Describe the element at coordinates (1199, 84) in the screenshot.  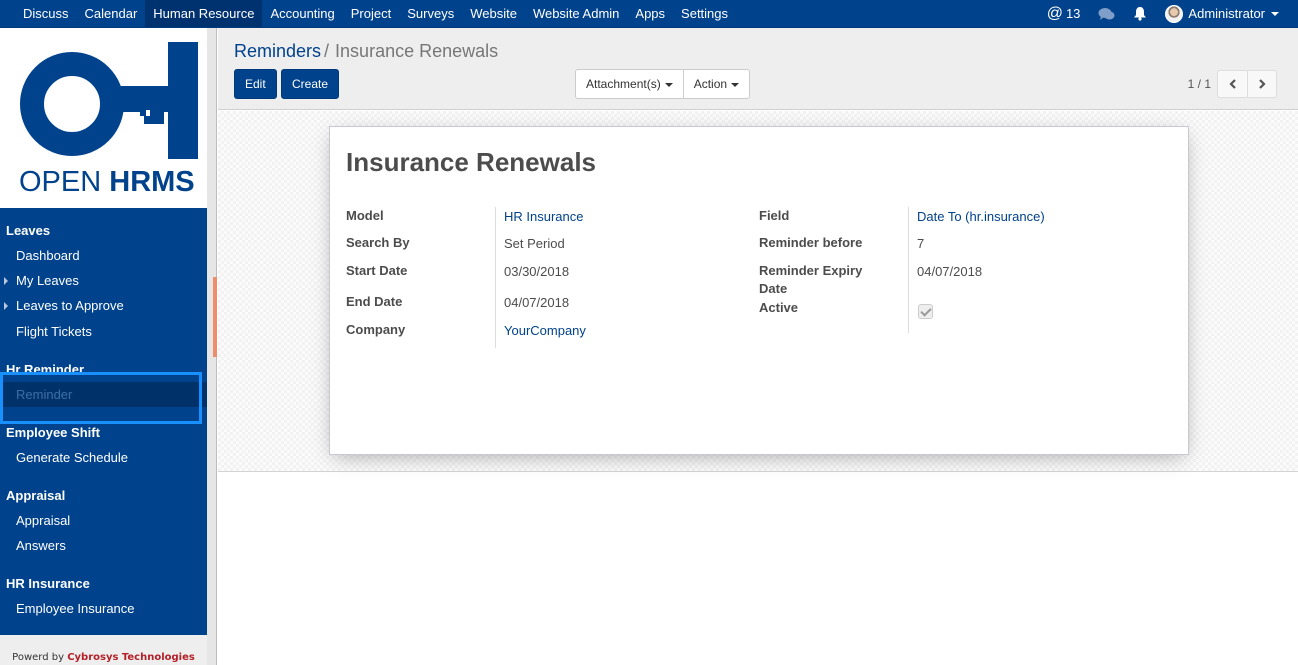
I see `pager-value: 1 / 1` at that location.